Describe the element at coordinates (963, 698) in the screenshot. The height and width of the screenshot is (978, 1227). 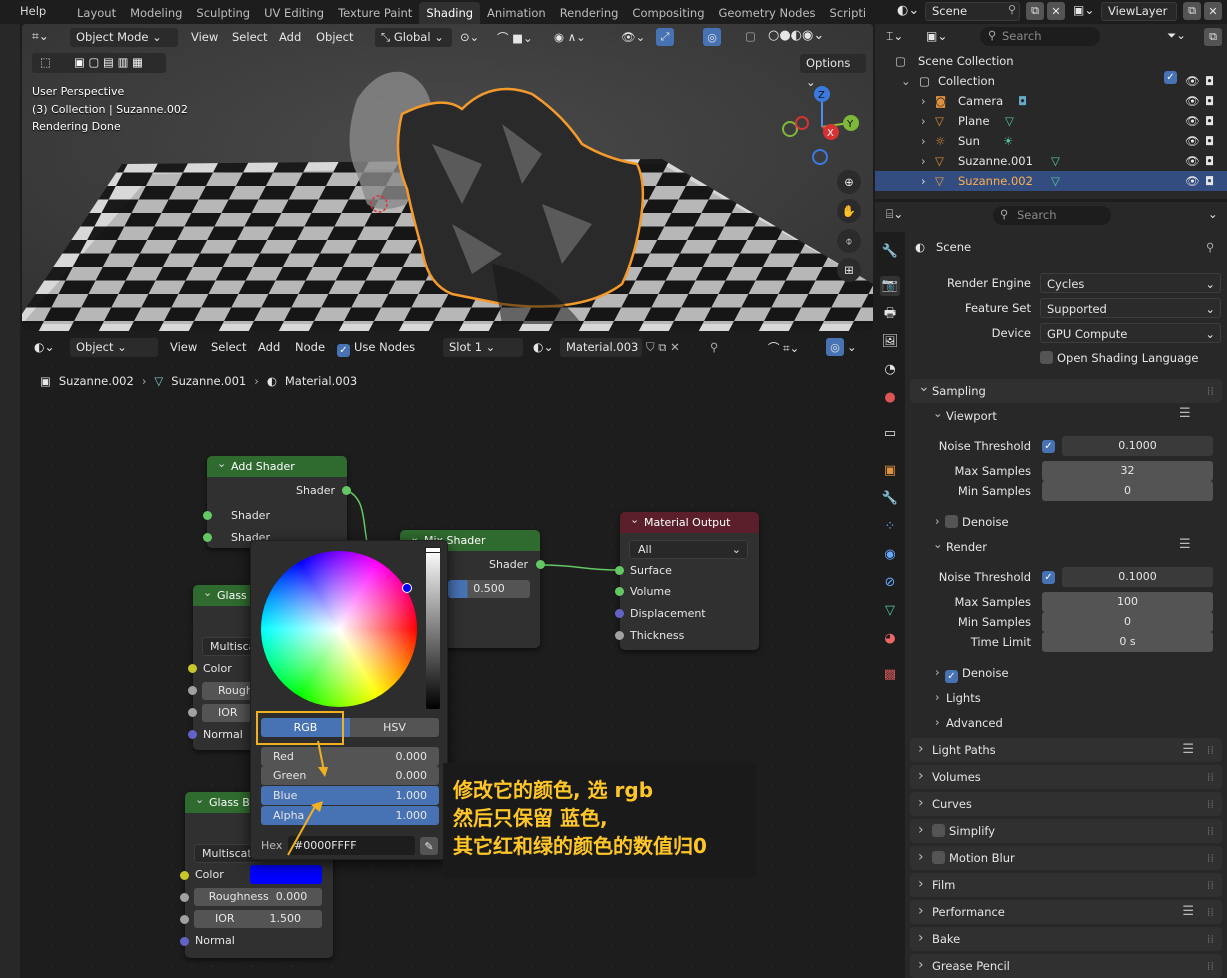
I see `lights-subpanel-label: Lights` at that location.